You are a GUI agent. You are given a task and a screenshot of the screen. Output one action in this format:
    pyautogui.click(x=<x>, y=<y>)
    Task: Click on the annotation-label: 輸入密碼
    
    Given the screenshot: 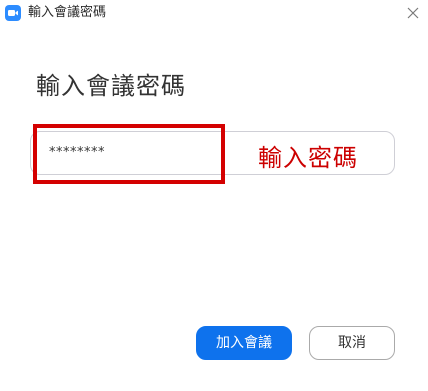 What is the action you would take?
    pyautogui.click(x=308, y=158)
    